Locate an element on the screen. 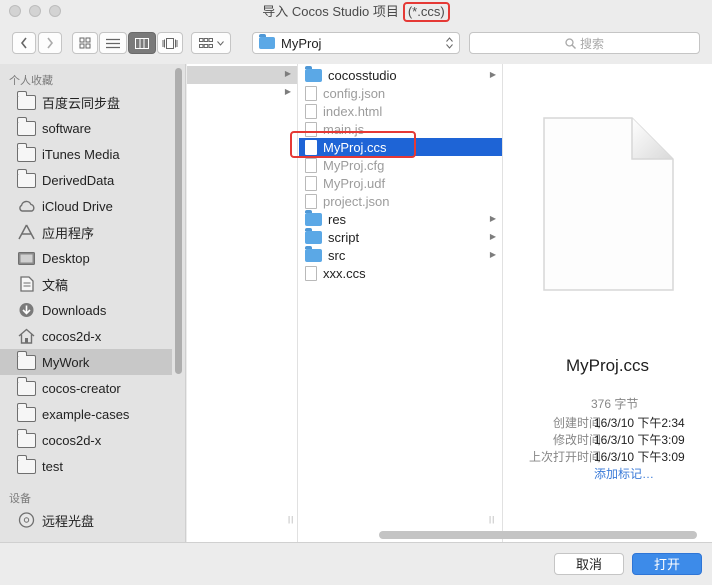 This screenshot has height=585, width=712. file-name: script is located at coordinates (344, 237).